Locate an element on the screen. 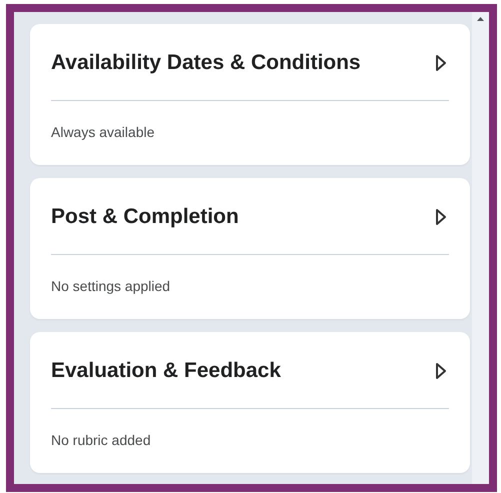 This screenshot has width=501, height=493. section-header: Availability Dates & Conditions is located at coordinates (250, 62).